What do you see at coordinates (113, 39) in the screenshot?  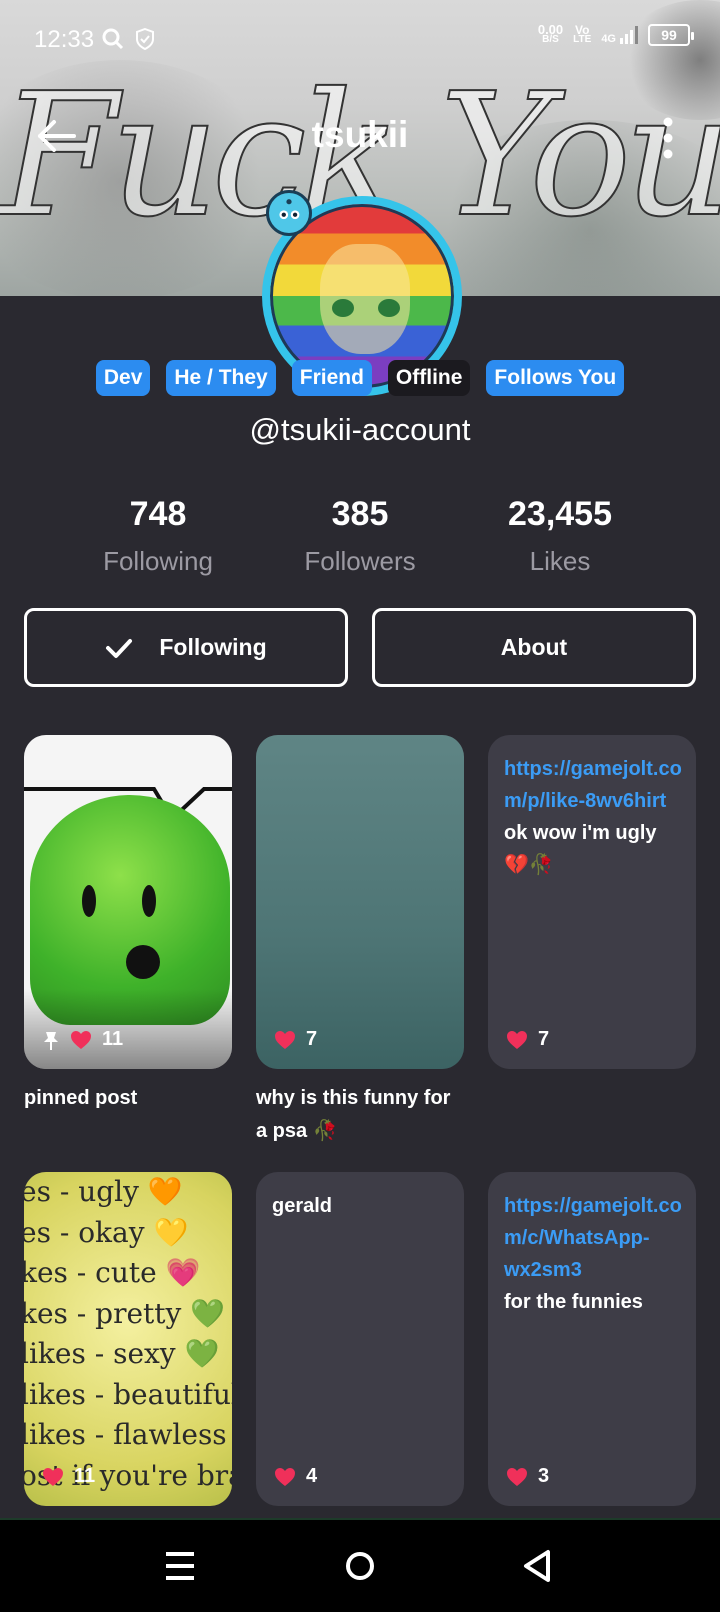 I see `search-status-icon` at bounding box center [113, 39].